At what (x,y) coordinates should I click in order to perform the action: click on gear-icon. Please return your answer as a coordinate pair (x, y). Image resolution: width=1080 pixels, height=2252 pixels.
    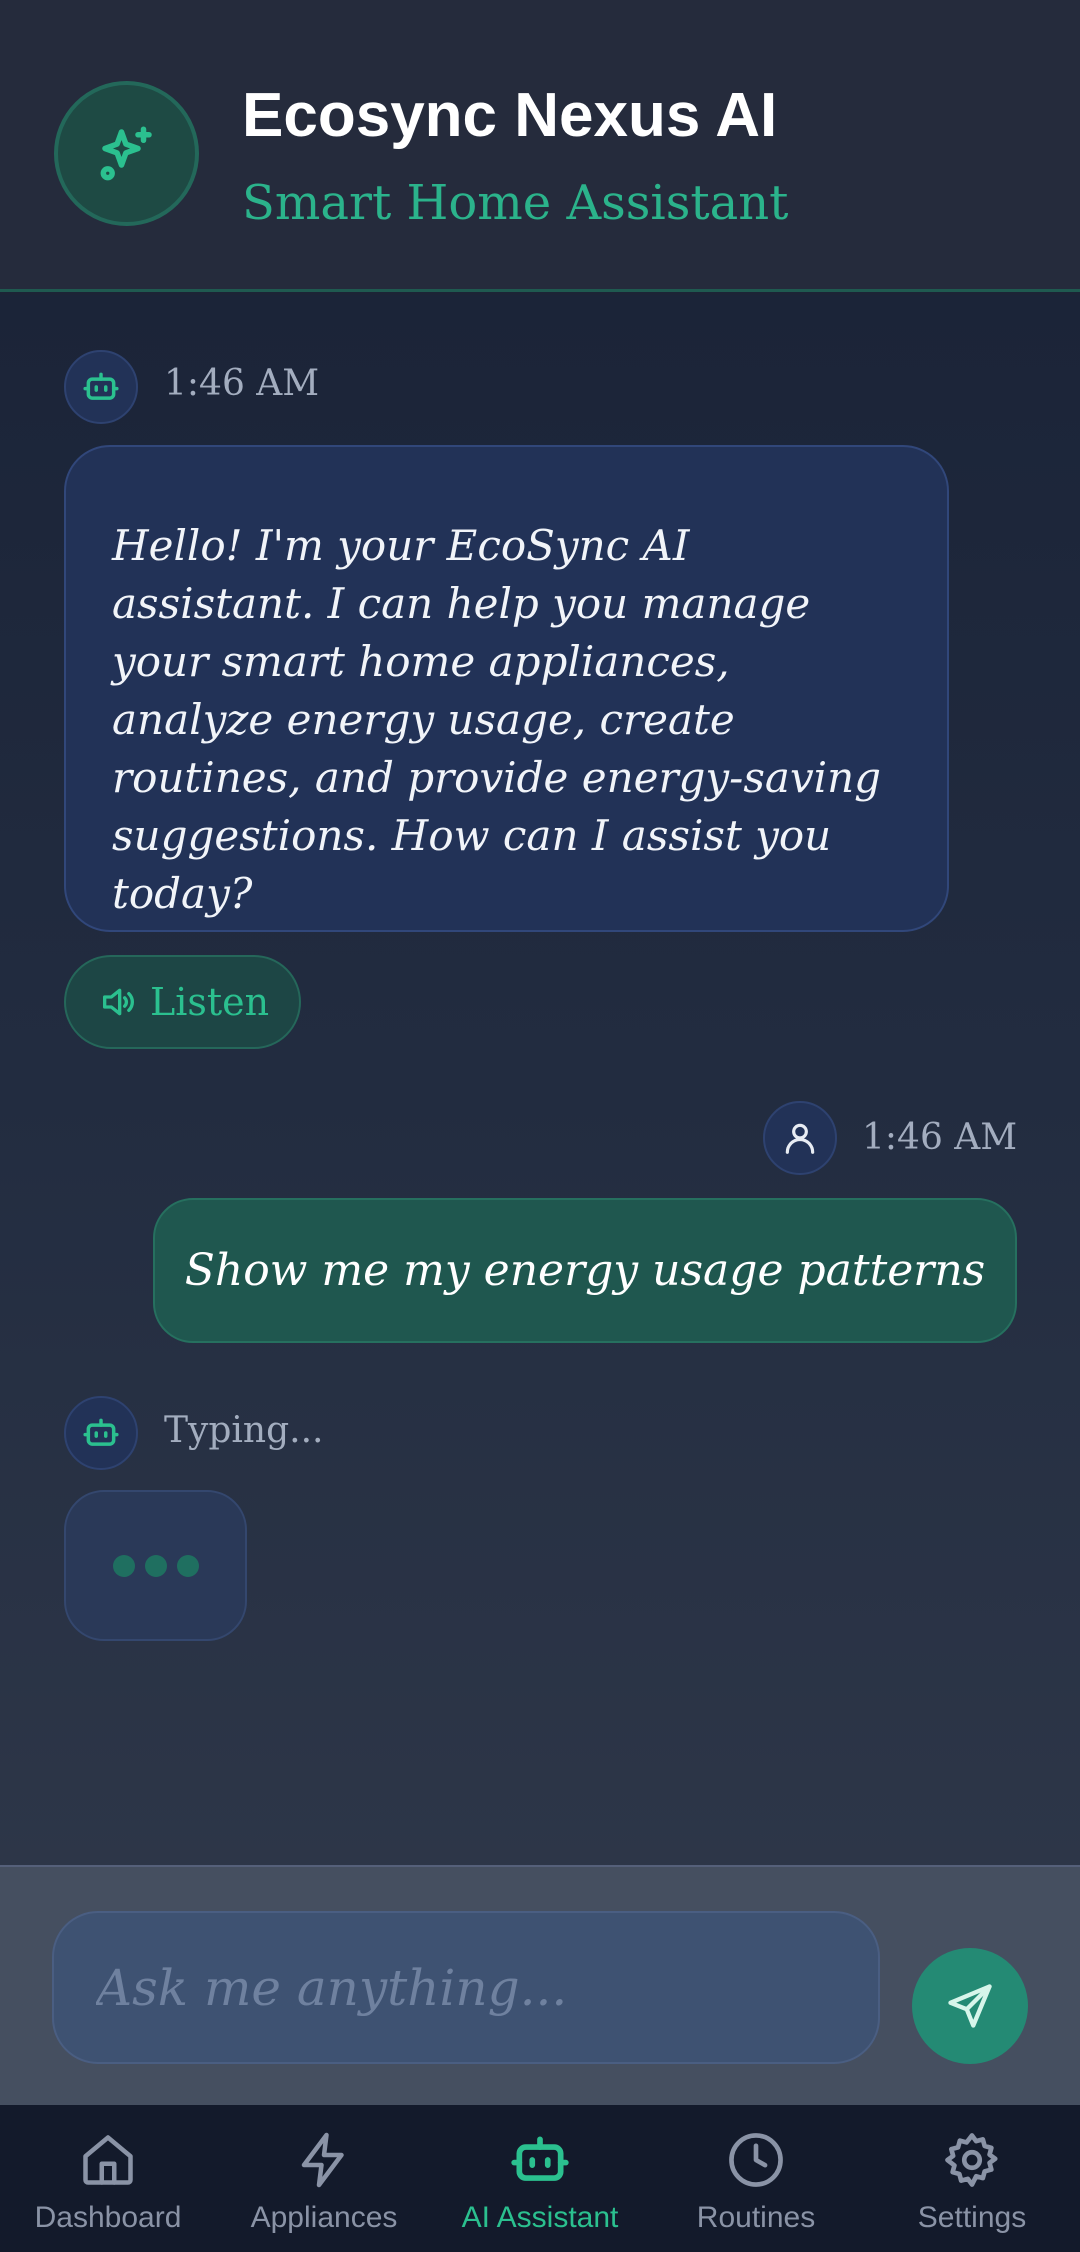
    Looking at the image, I should click on (972, 2160).